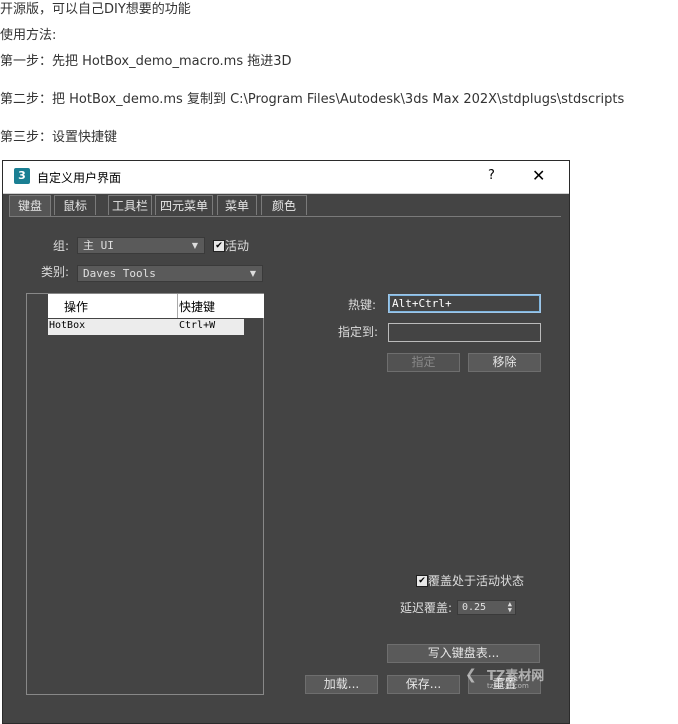 This screenshot has width=678, height=724. I want to click on intro-line-3: 第一步：先把 HotBox_demo_macro.ms 拖进3D, so click(146, 61).